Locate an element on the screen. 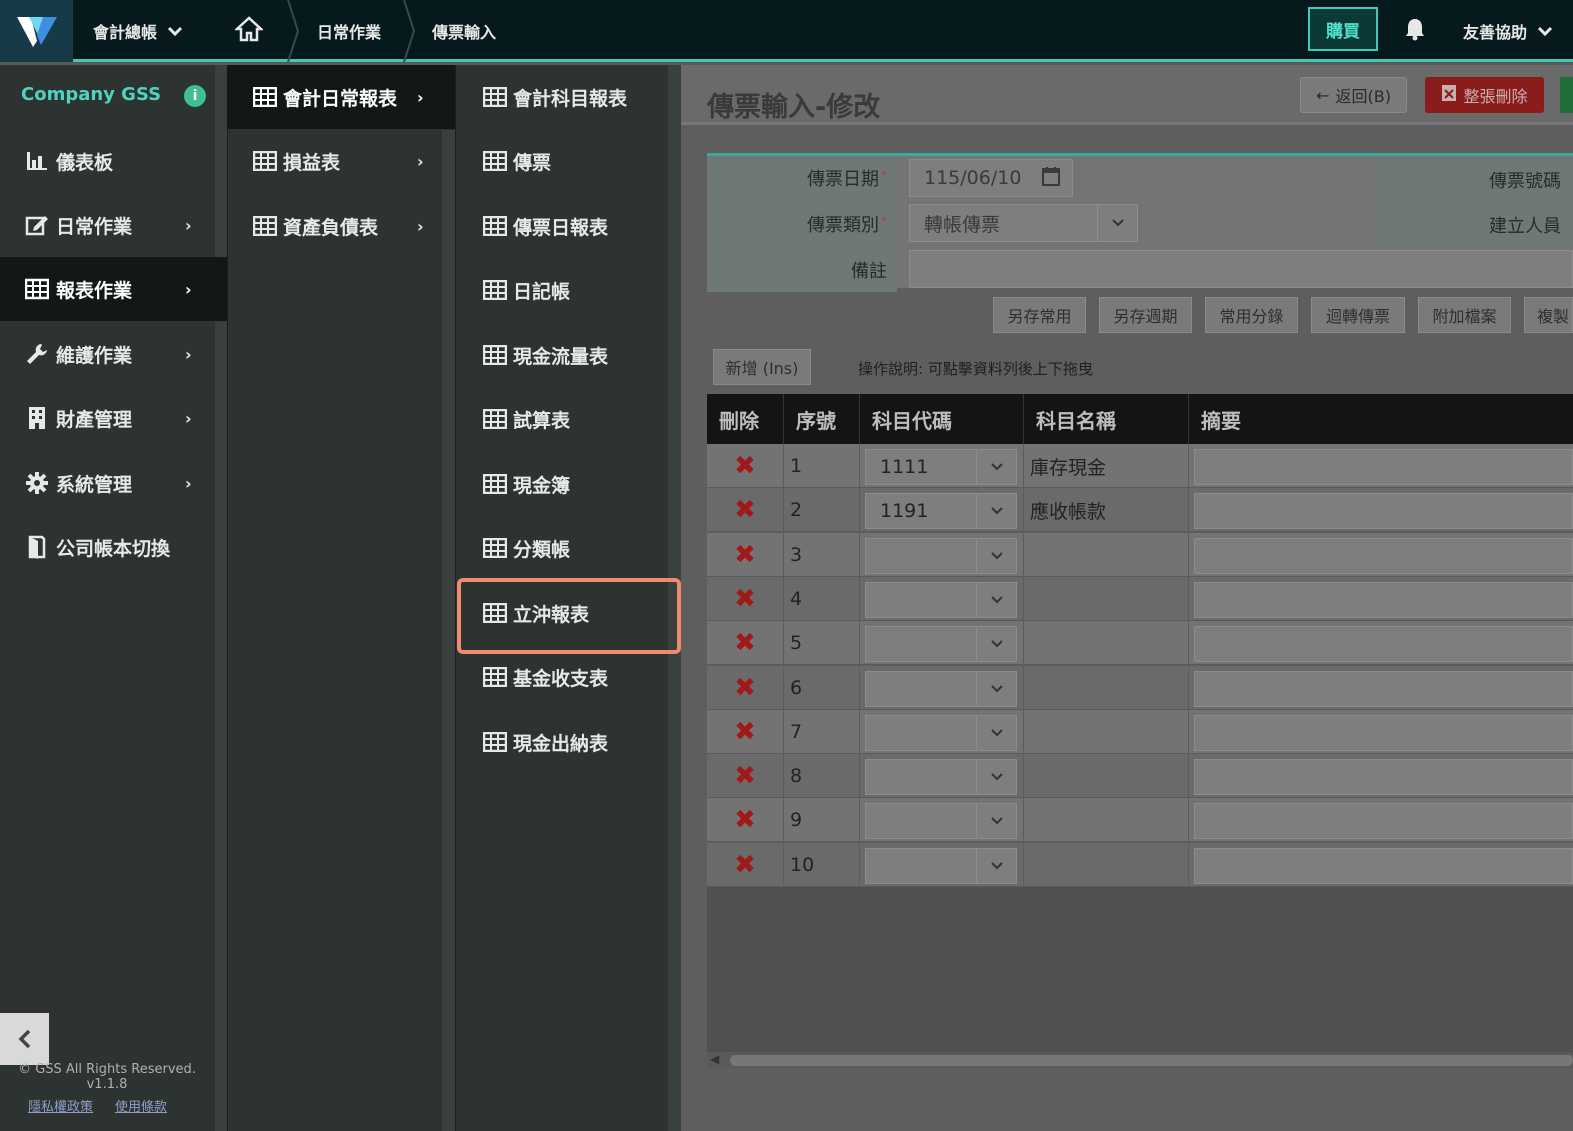  notification-button is located at coordinates (1415, 31).